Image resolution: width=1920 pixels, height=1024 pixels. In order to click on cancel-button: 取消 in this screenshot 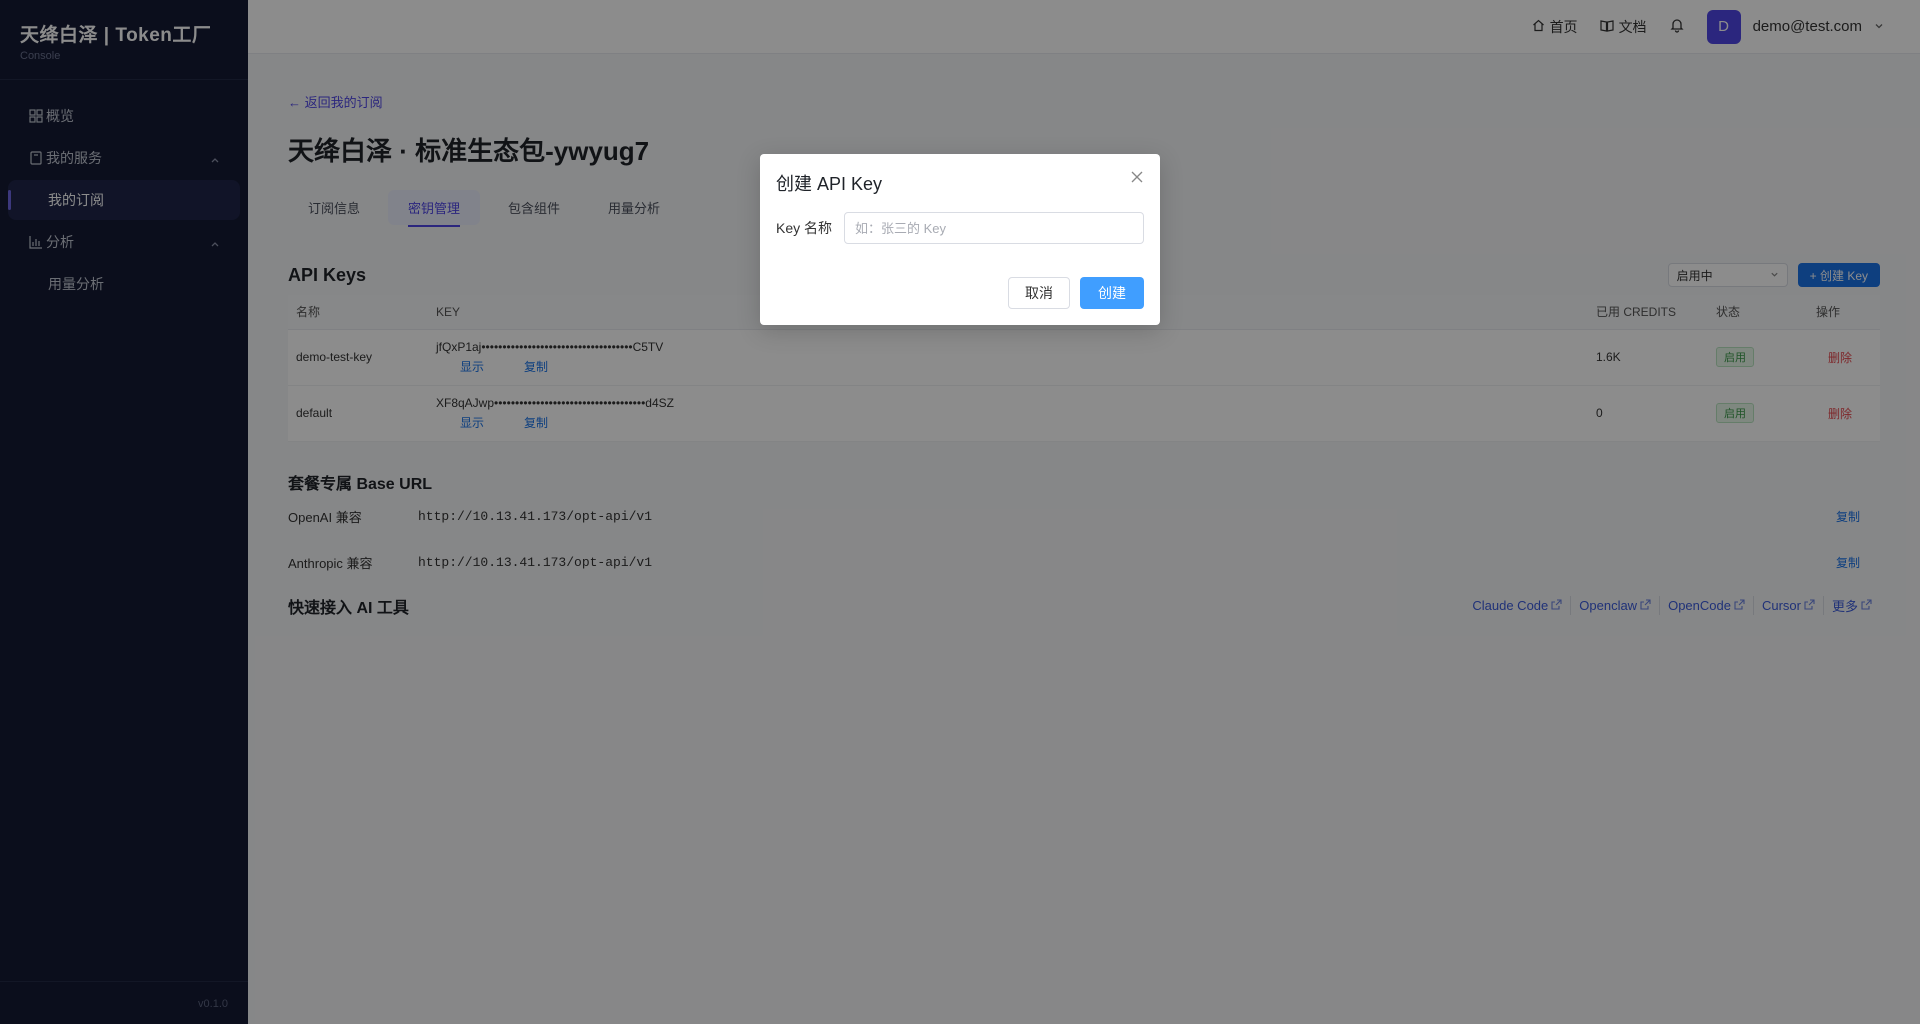, I will do `click(1039, 293)`.